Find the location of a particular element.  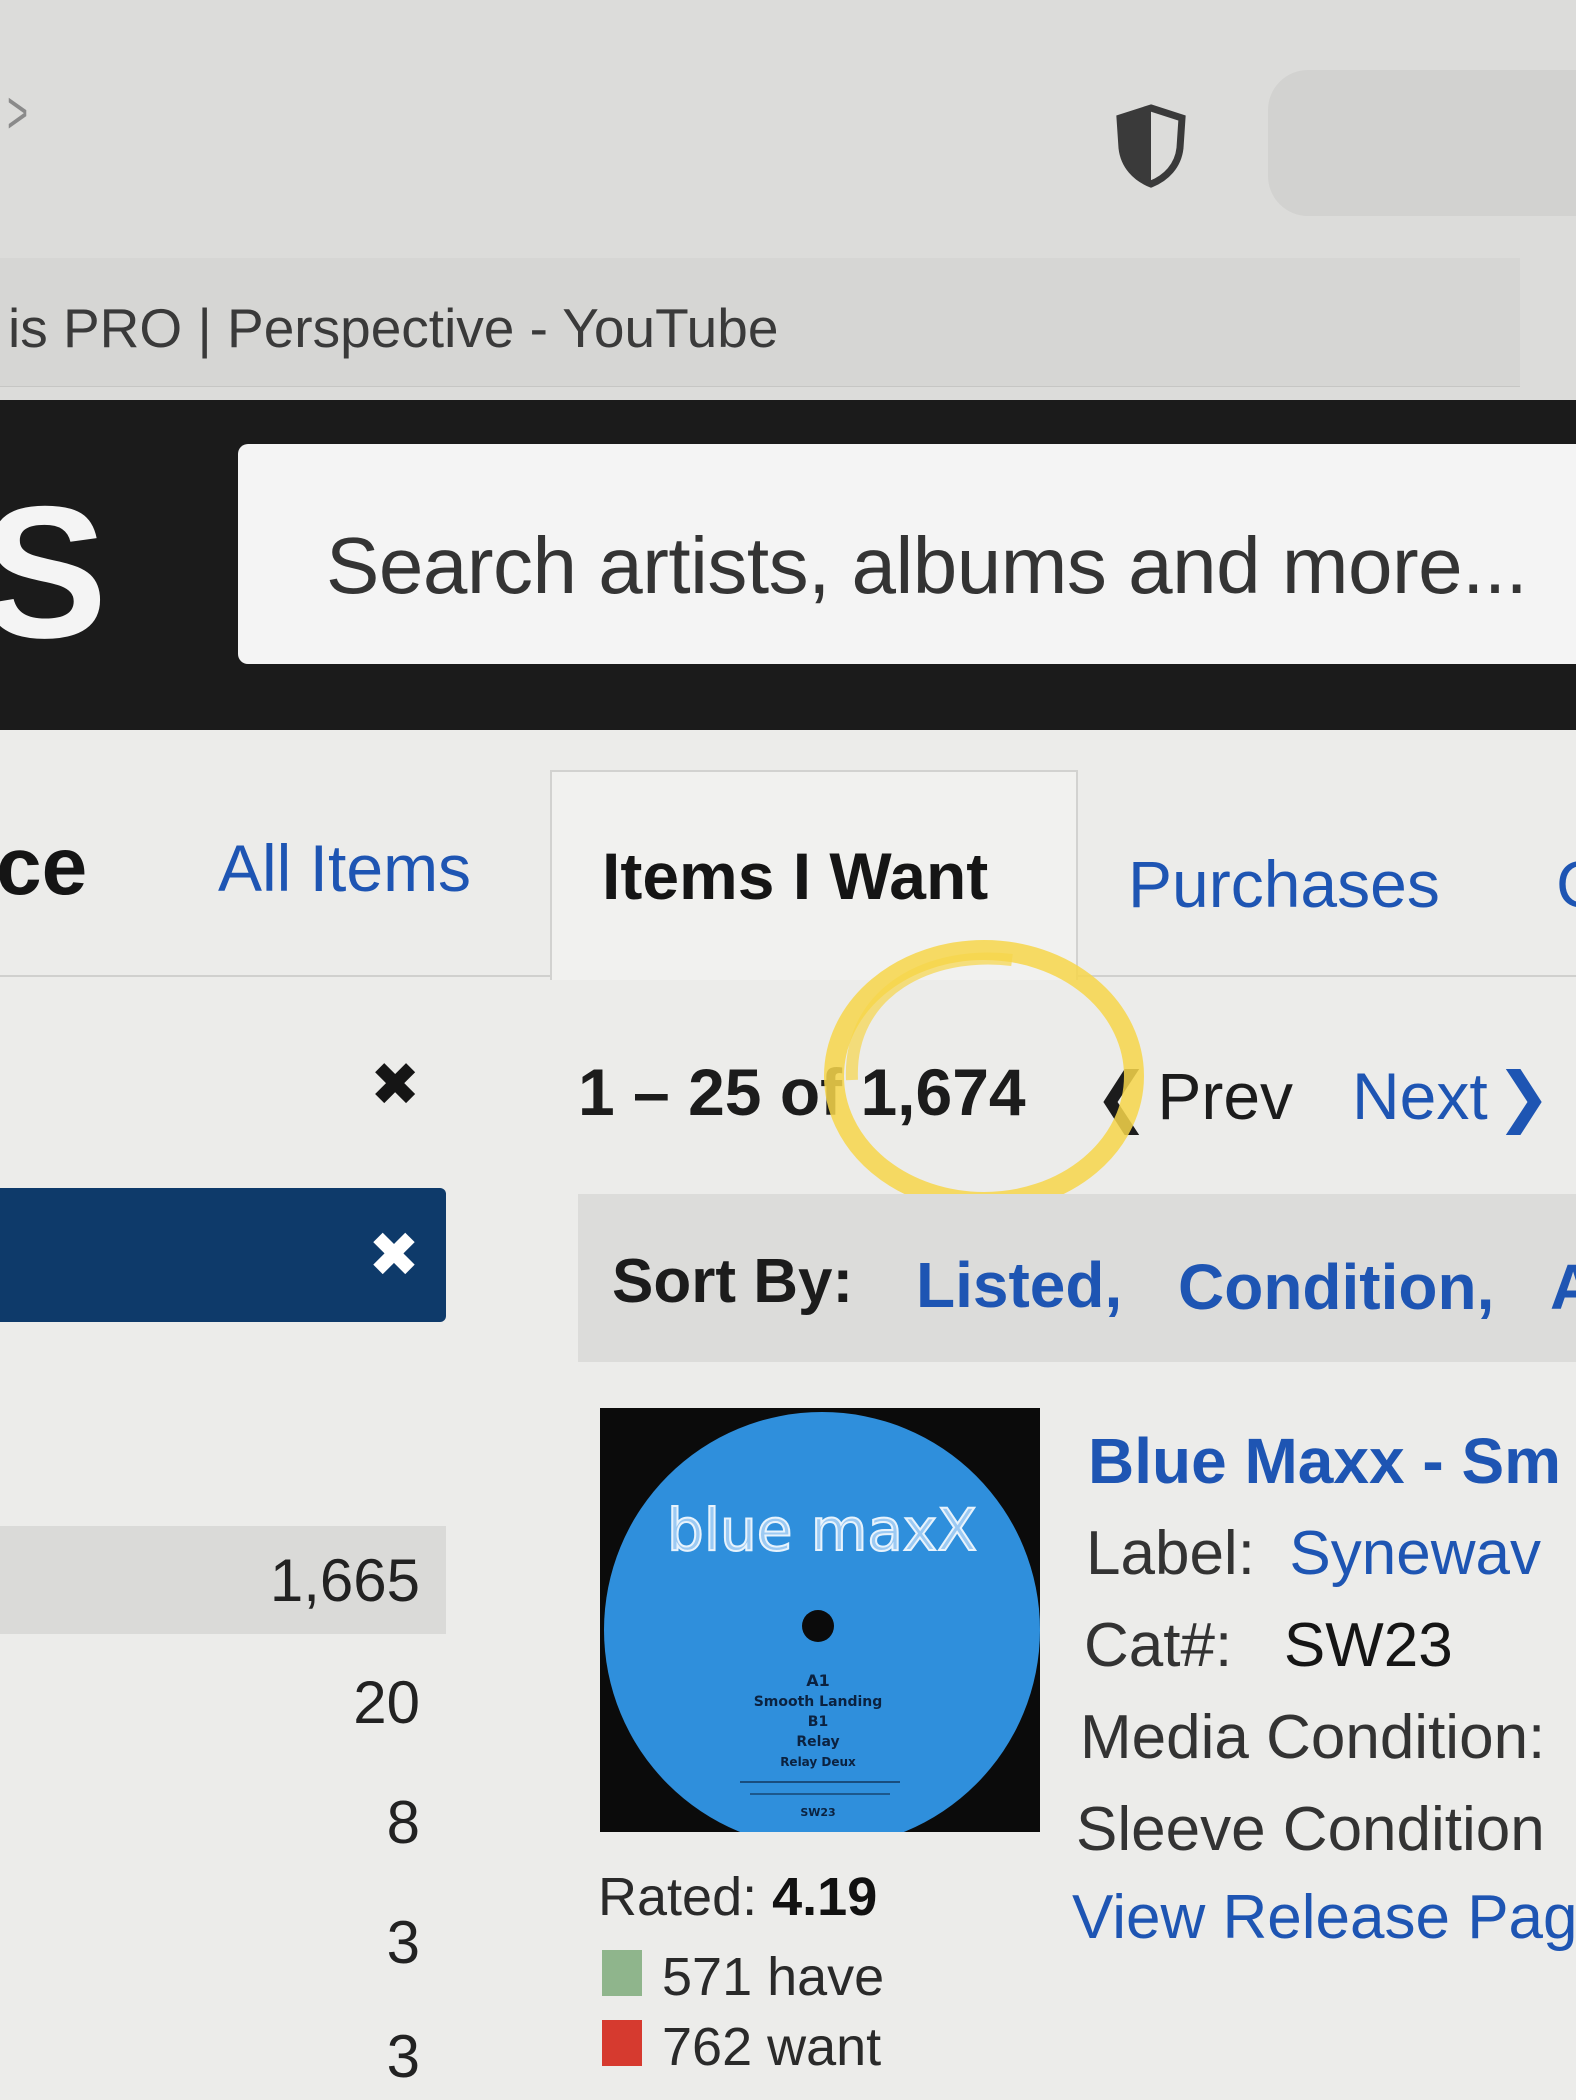

facet-count: 20 is located at coordinates (386, 1702).